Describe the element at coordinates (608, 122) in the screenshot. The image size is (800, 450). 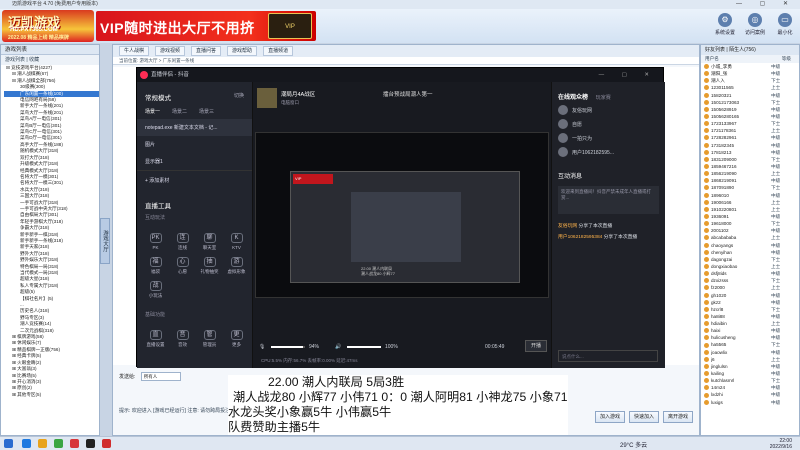
I see `viewer-item: 自愿` at that location.